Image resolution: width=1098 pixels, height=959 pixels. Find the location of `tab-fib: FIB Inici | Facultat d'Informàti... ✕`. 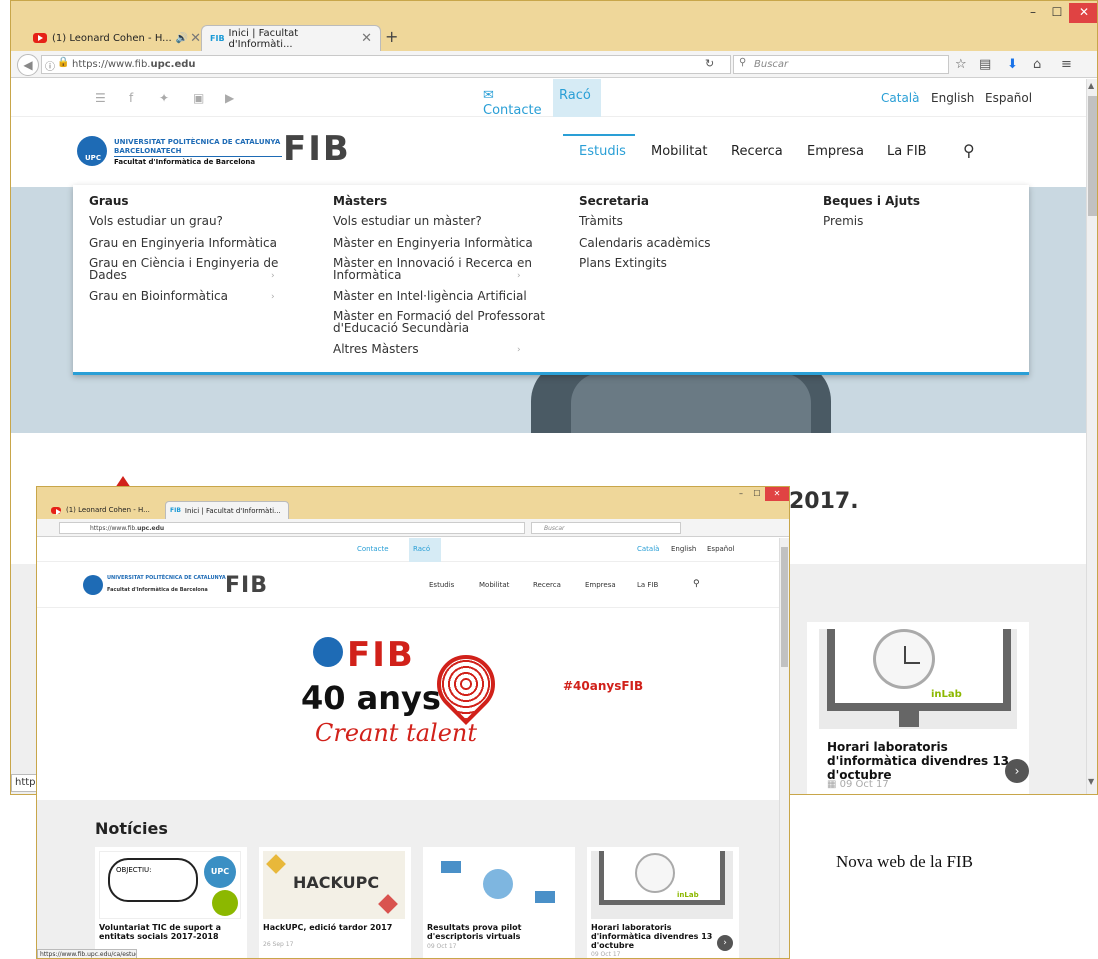

tab-fib: FIB Inici | Facultat d'Informàti... ✕ is located at coordinates (291, 38).